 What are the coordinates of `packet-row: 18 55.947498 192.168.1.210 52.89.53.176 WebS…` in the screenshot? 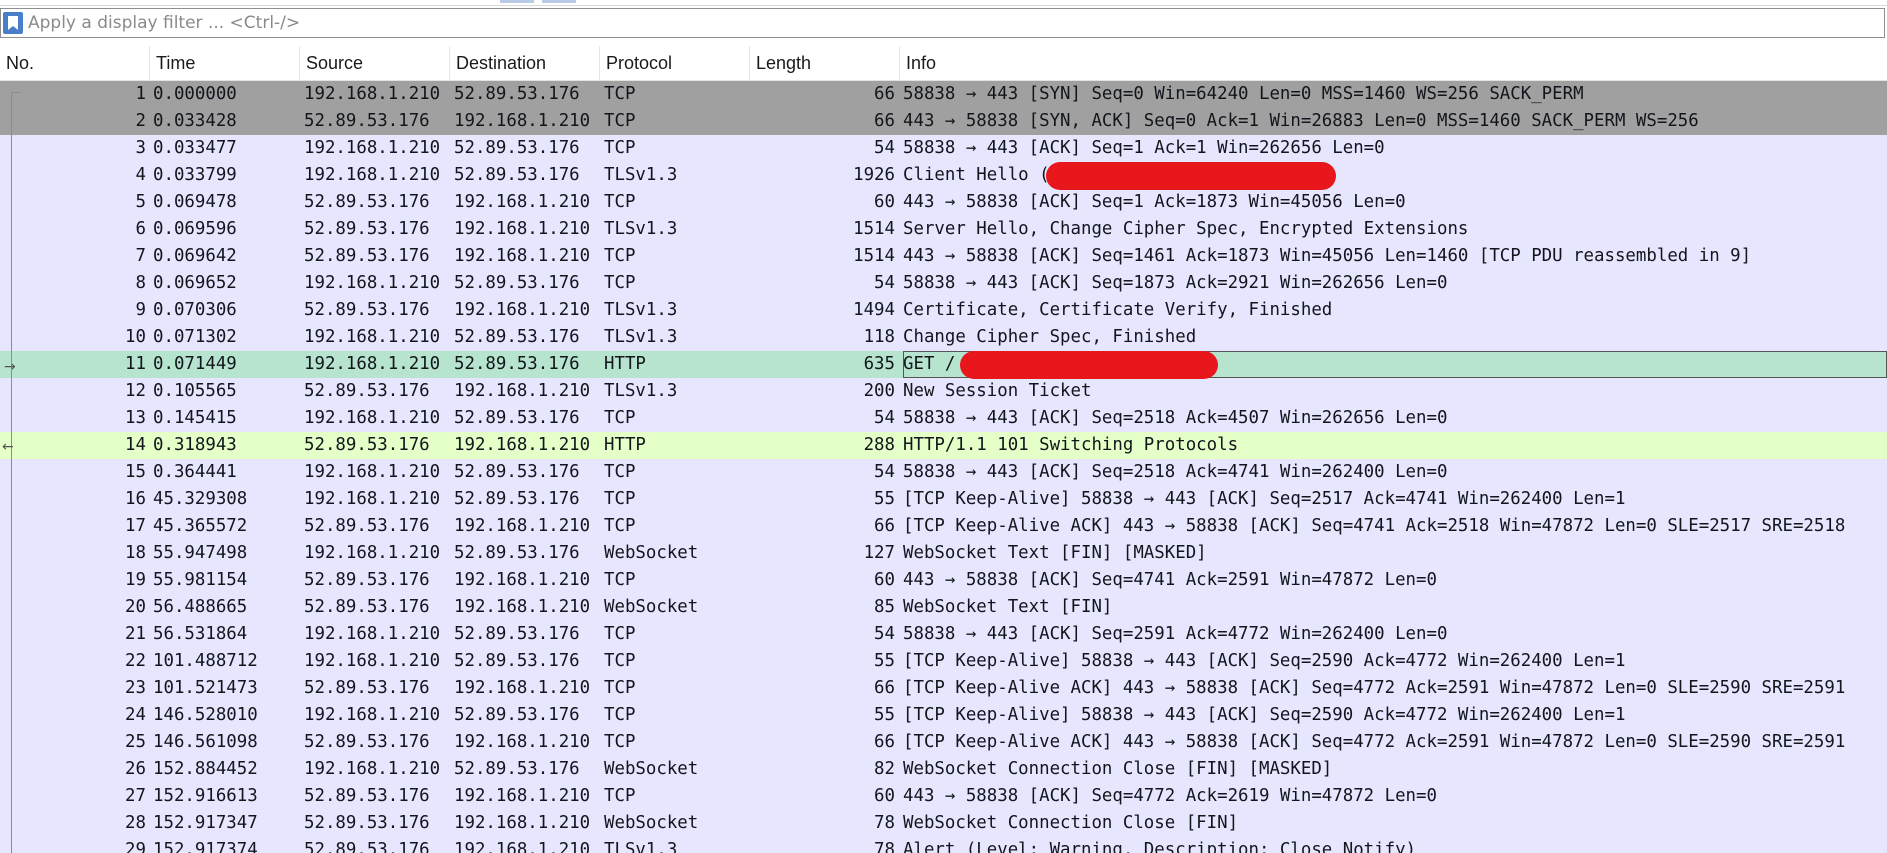 It's located at (943, 553).